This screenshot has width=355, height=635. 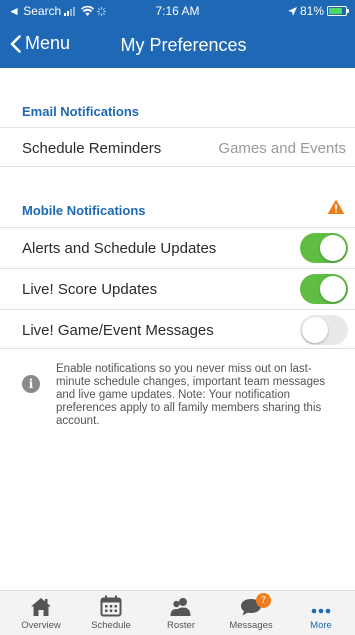 I want to click on schedule-reminders-value: Games and Events, so click(x=282, y=148).